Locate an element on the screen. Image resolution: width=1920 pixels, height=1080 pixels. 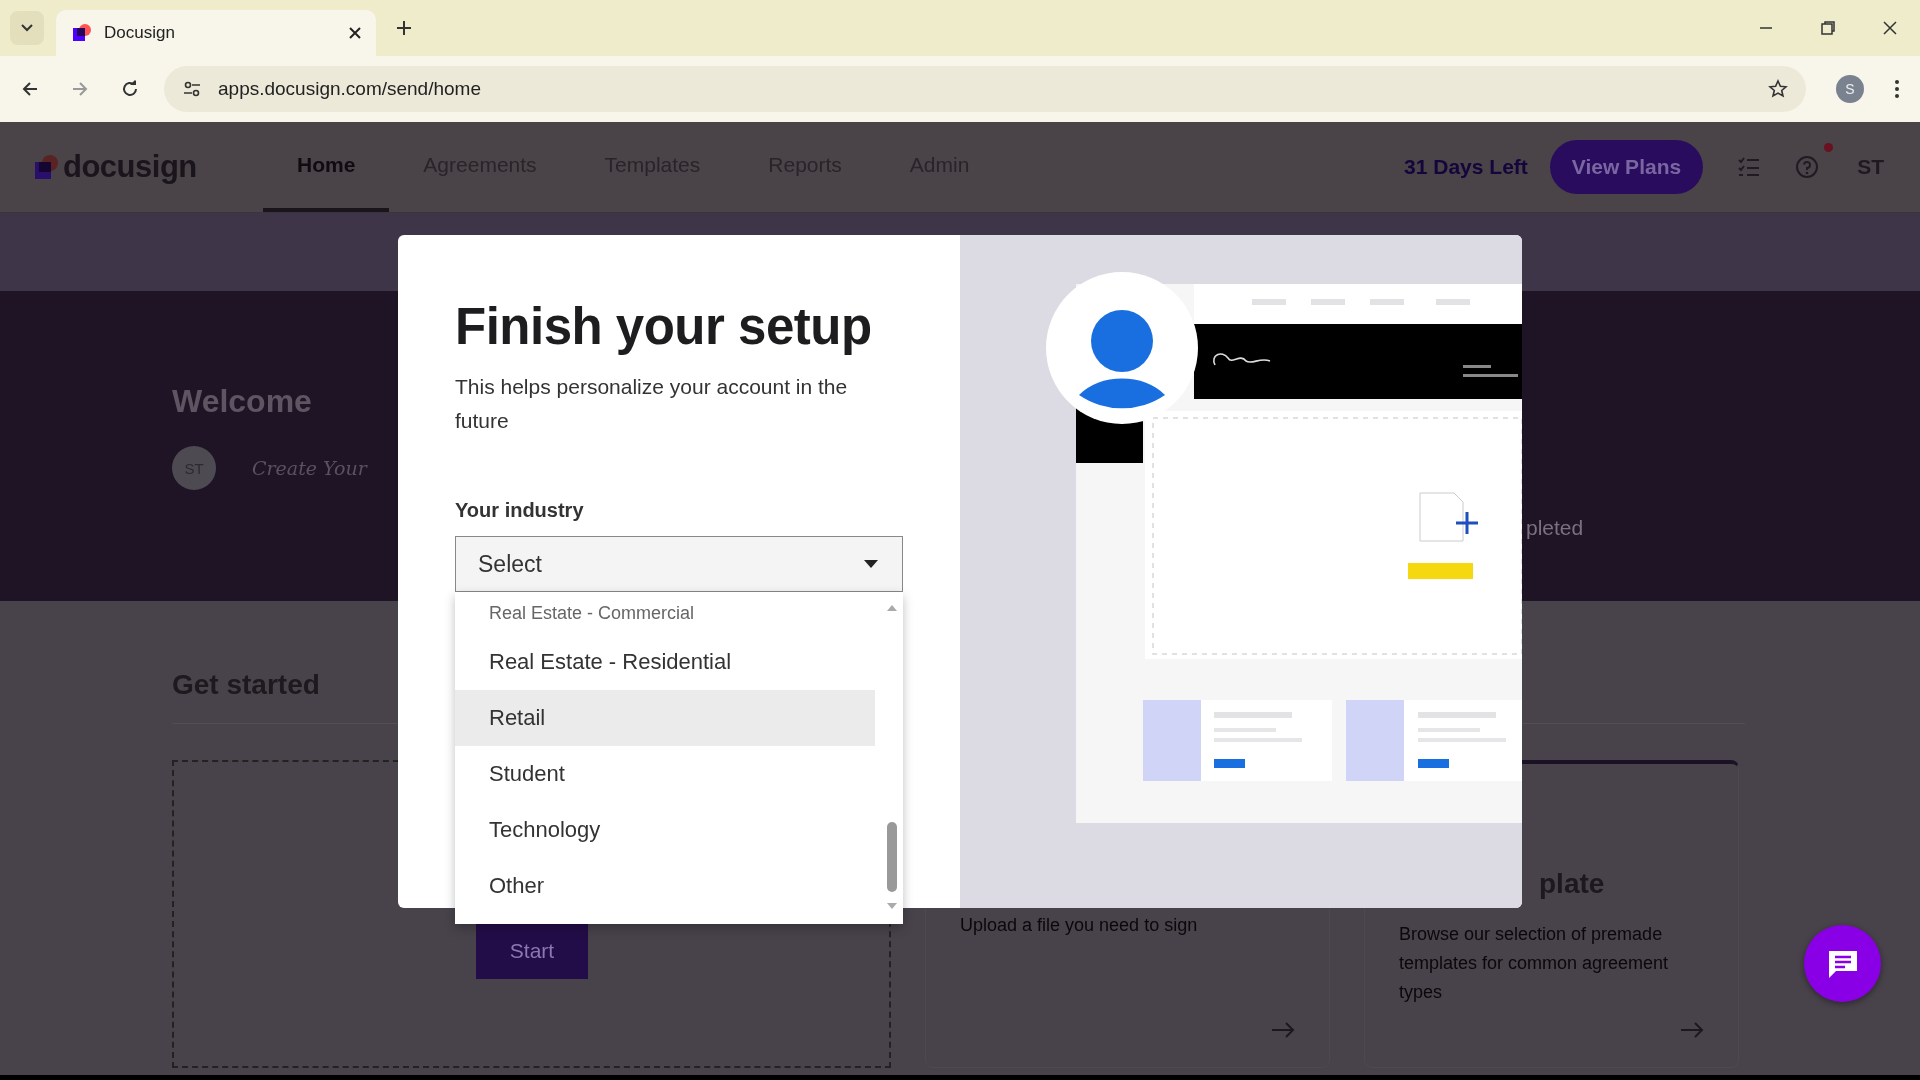
dialog-title: Finish your setup is located at coordinates (664, 326).